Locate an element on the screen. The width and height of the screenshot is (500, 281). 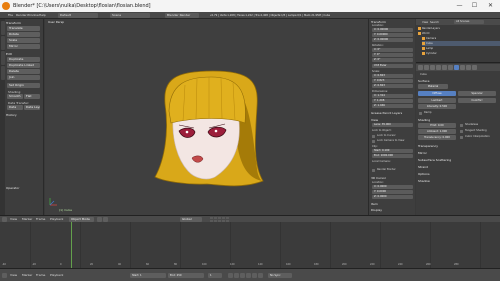
join-button: Join is located at coordinates (23, 77).